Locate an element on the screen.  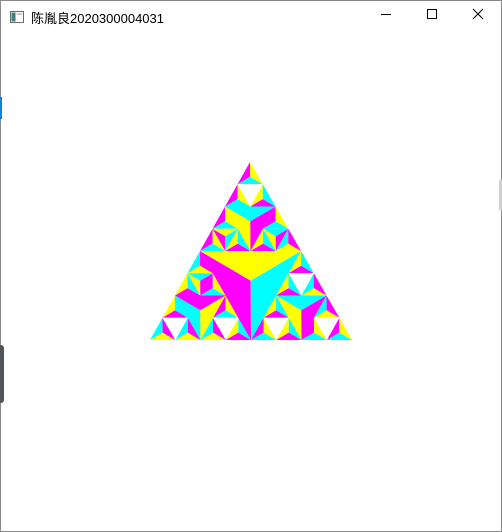
triangle-fractal is located at coordinates (251, 251).